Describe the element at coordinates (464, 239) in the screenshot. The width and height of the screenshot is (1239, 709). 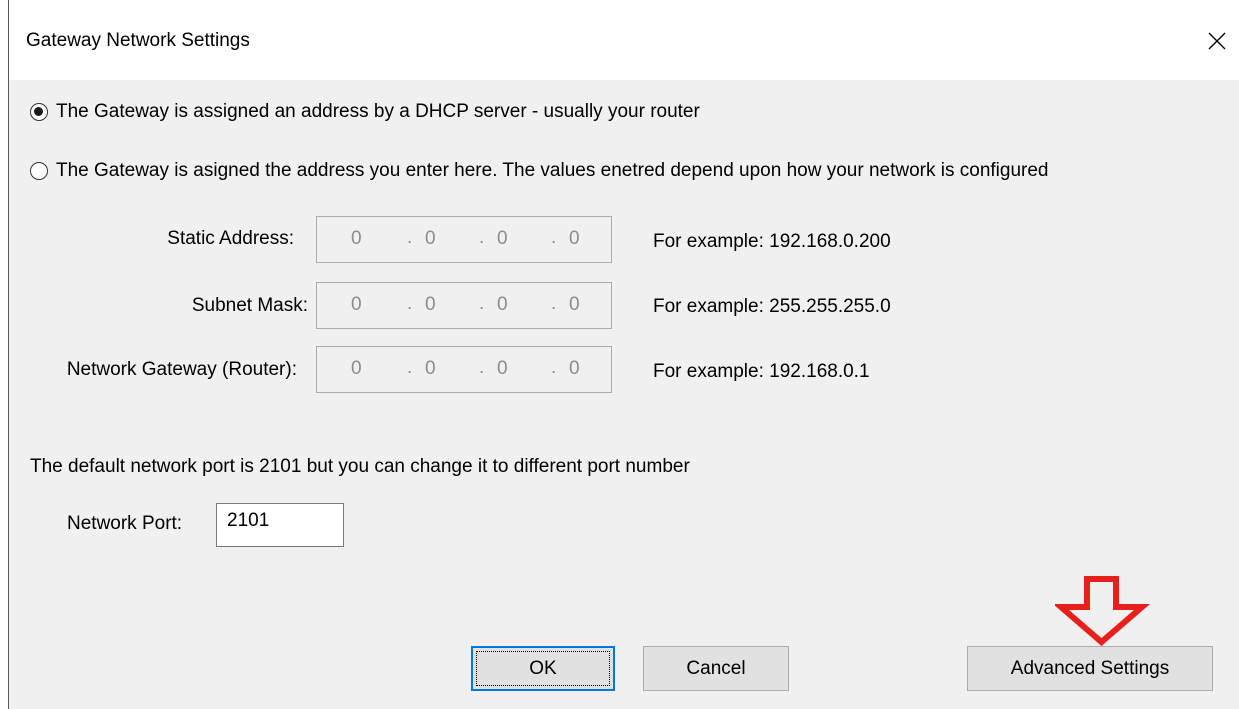
I see `static-address-input: 0 . 0 . 0 . 0` at that location.